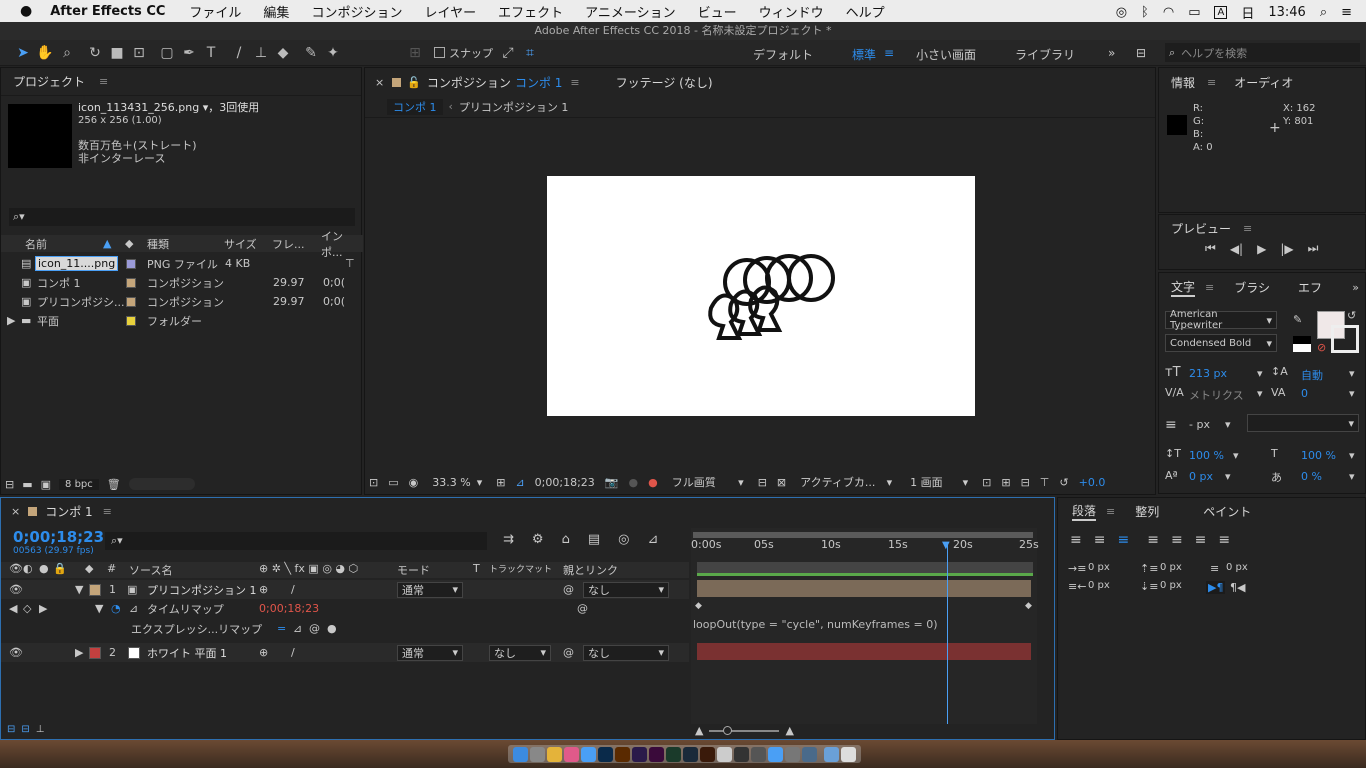 This screenshot has height=768, width=1366. What do you see at coordinates (500, 482) in the screenshot?
I see `fit-icon: ⊞` at bounding box center [500, 482].